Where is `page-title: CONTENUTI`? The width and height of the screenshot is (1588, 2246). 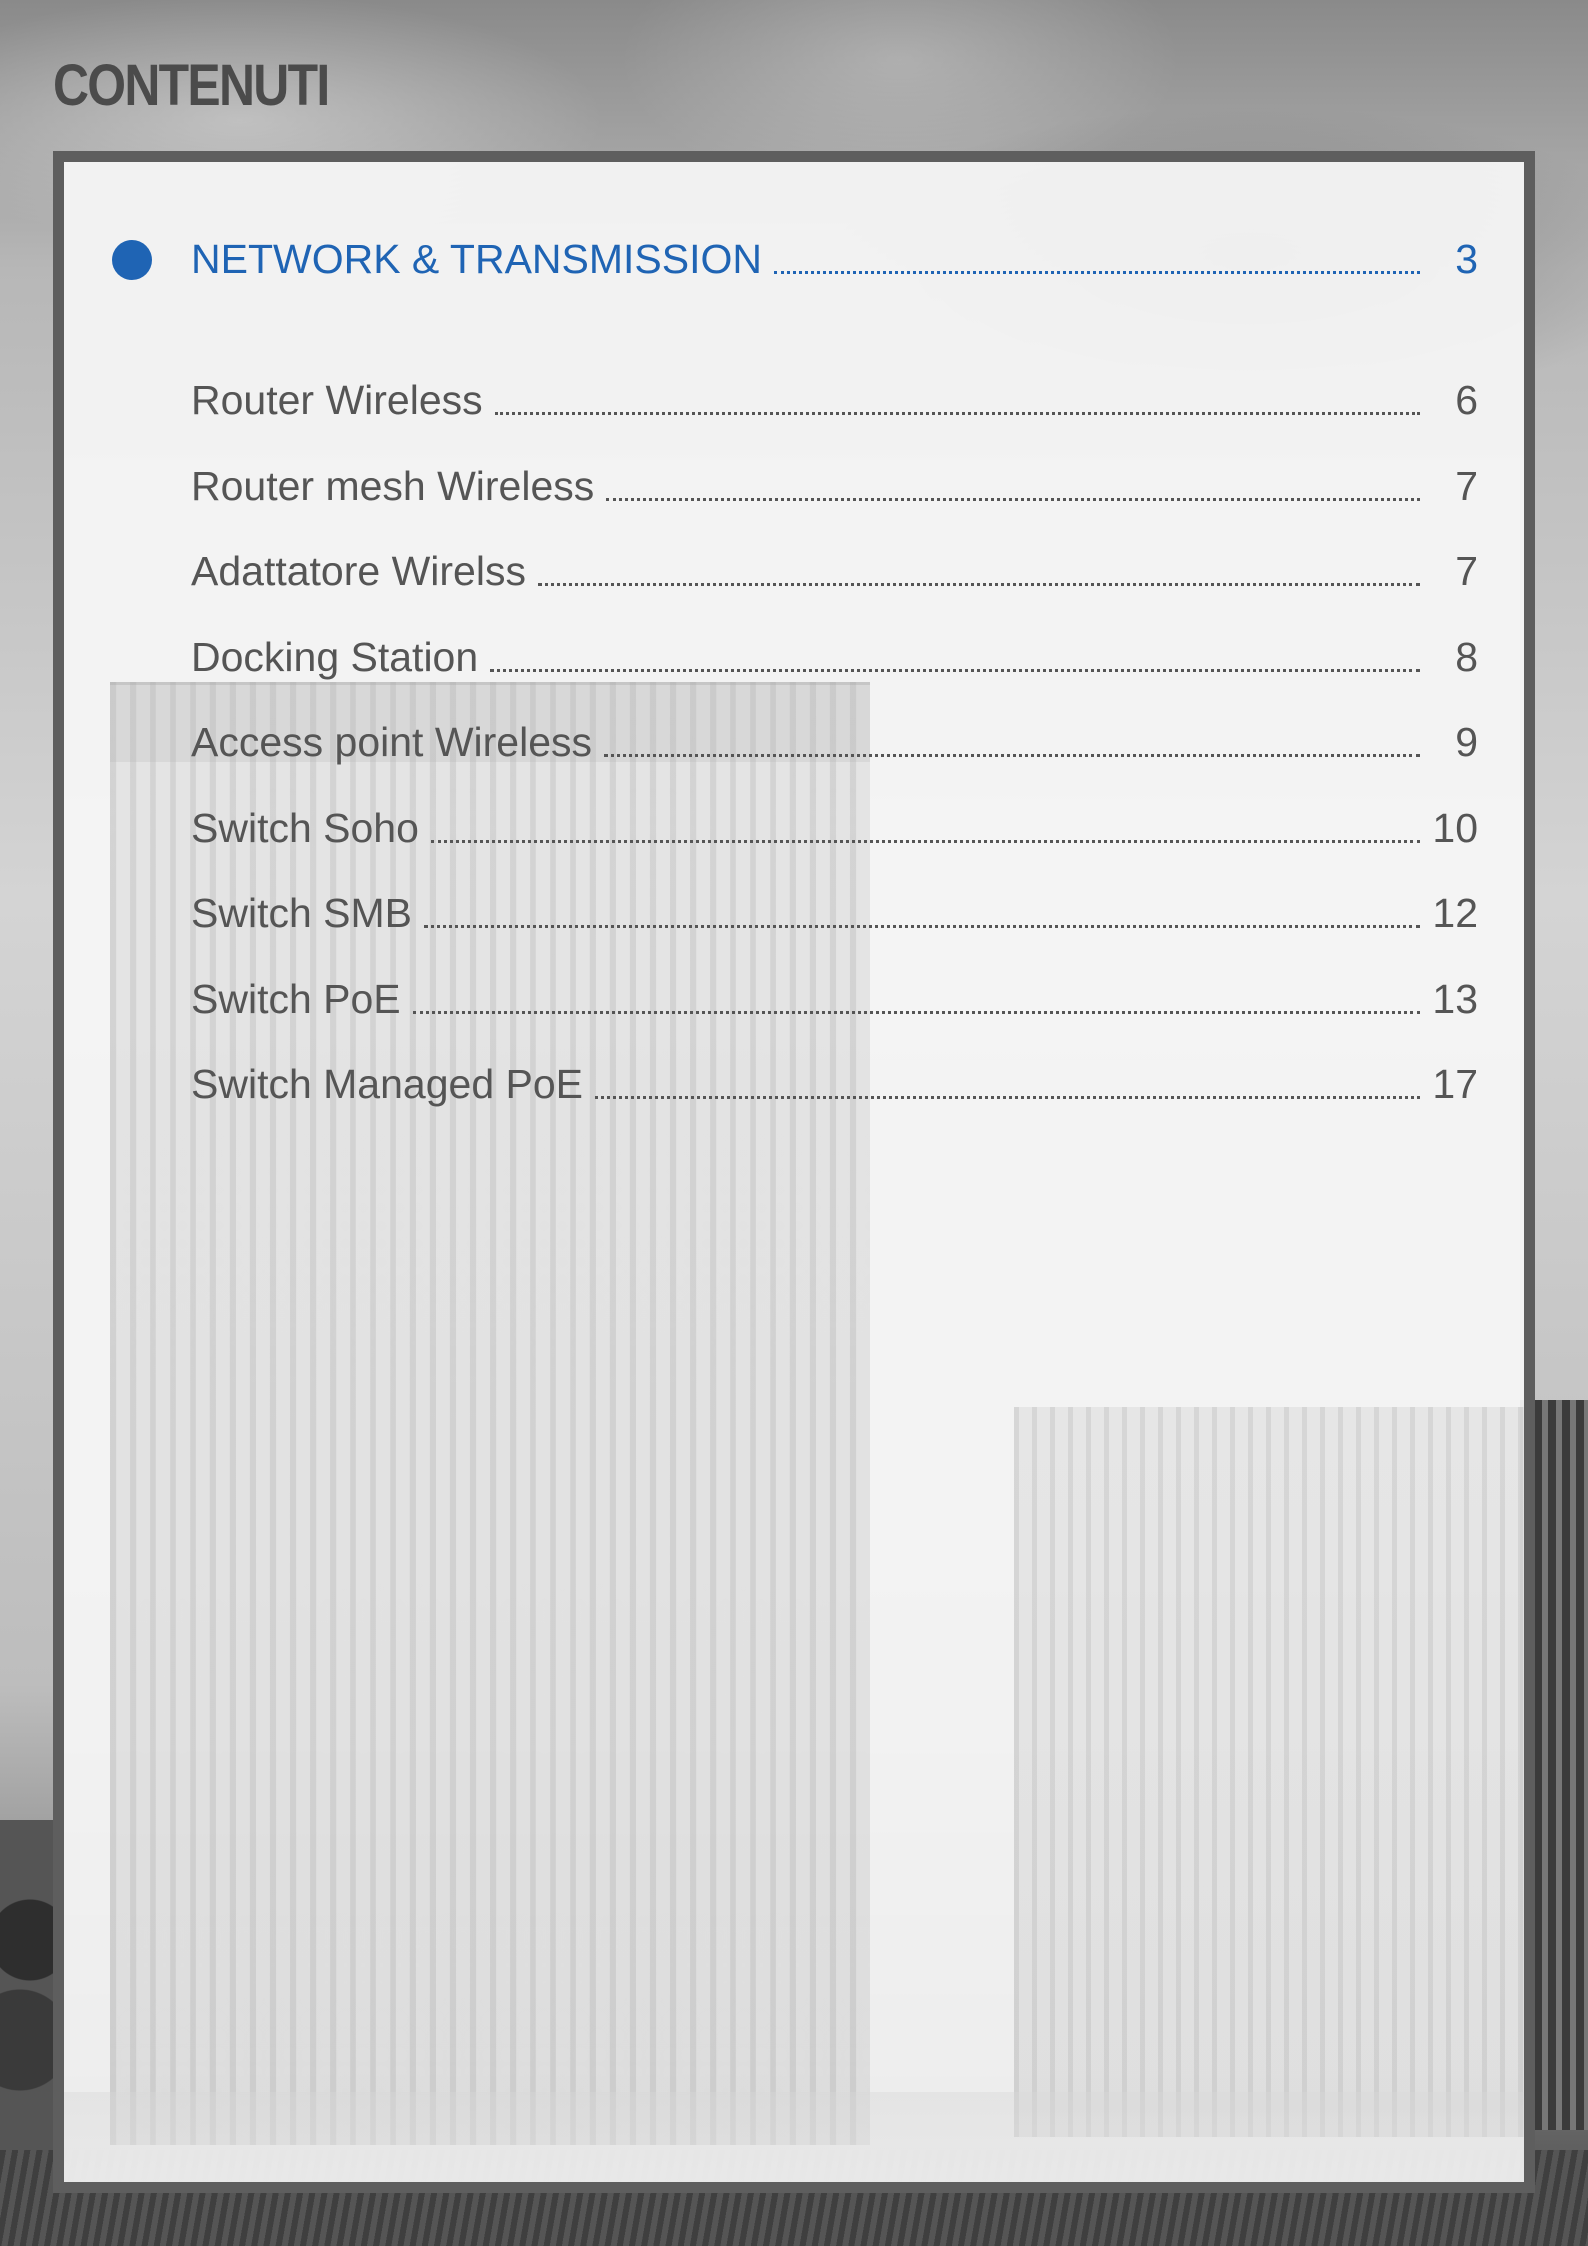
page-title: CONTENUTI is located at coordinates (191, 85).